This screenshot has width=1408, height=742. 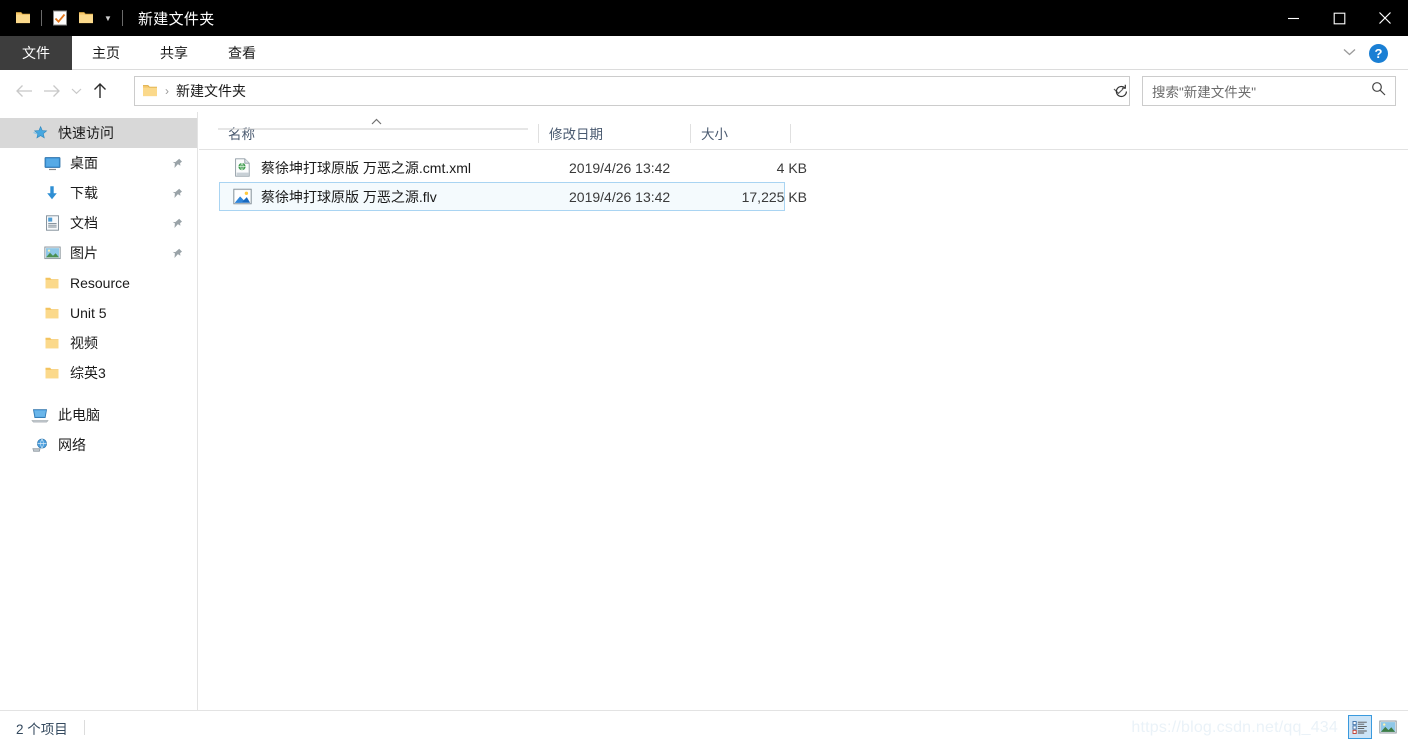 What do you see at coordinates (174, 53) in the screenshot?
I see `tab-share: 共享` at bounding box center [174, 53].